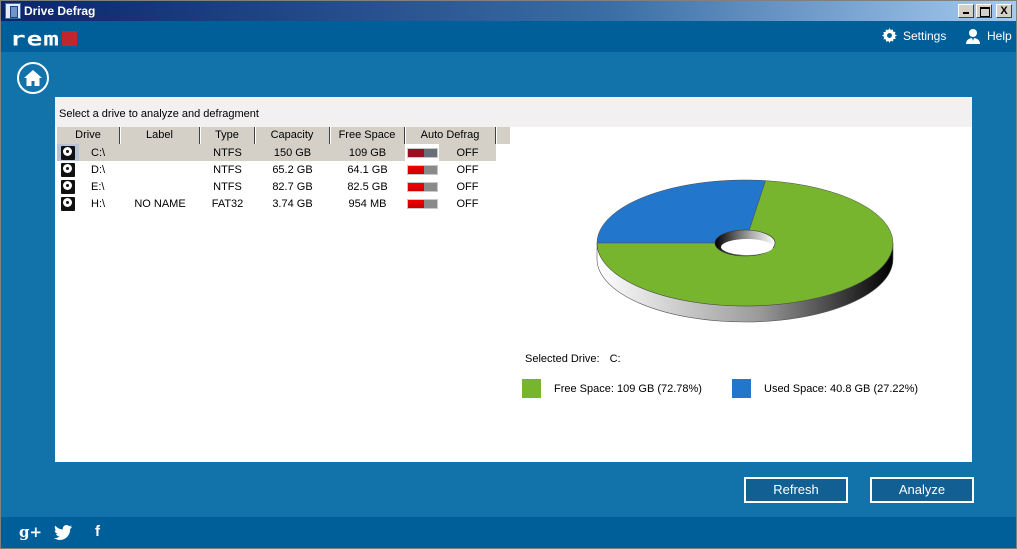 This screenshot has height=549, width=1017. I want to click on table-row: H:\ NO NAME FAT32 3.74 GB 954 MB OFF, so click(283, 203).